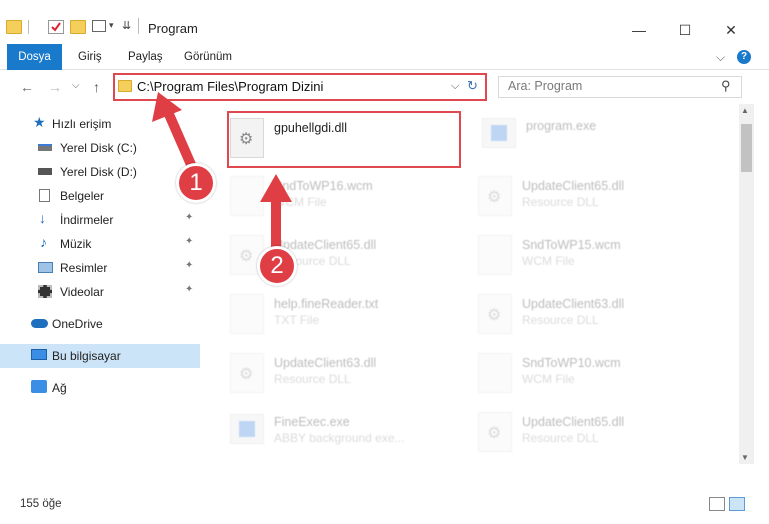 Image resolution: width=769 pixels, height=524 pixels. I want to click on annotation-arrows, so click(222, 172).